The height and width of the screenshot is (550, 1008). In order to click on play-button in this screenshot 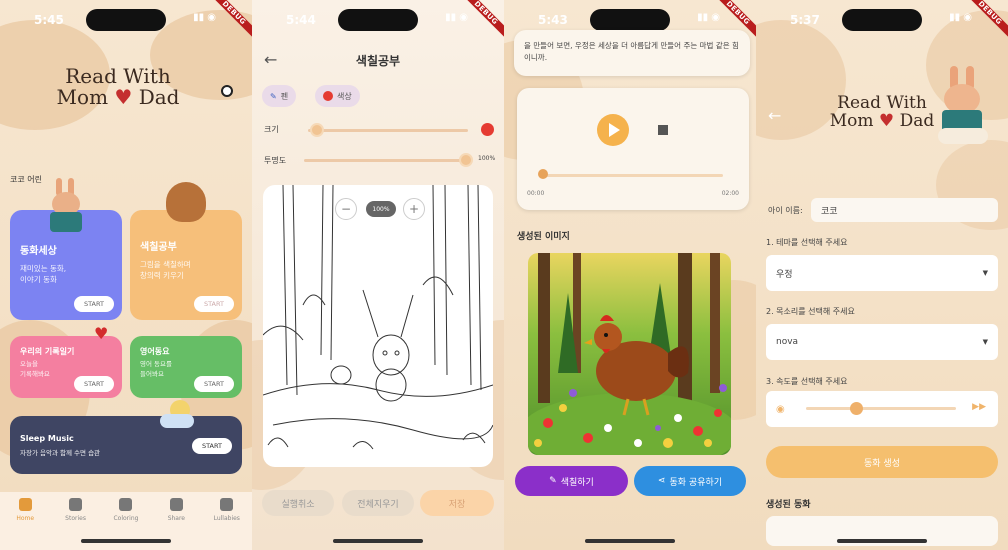, I will do `click(613, 130)`.